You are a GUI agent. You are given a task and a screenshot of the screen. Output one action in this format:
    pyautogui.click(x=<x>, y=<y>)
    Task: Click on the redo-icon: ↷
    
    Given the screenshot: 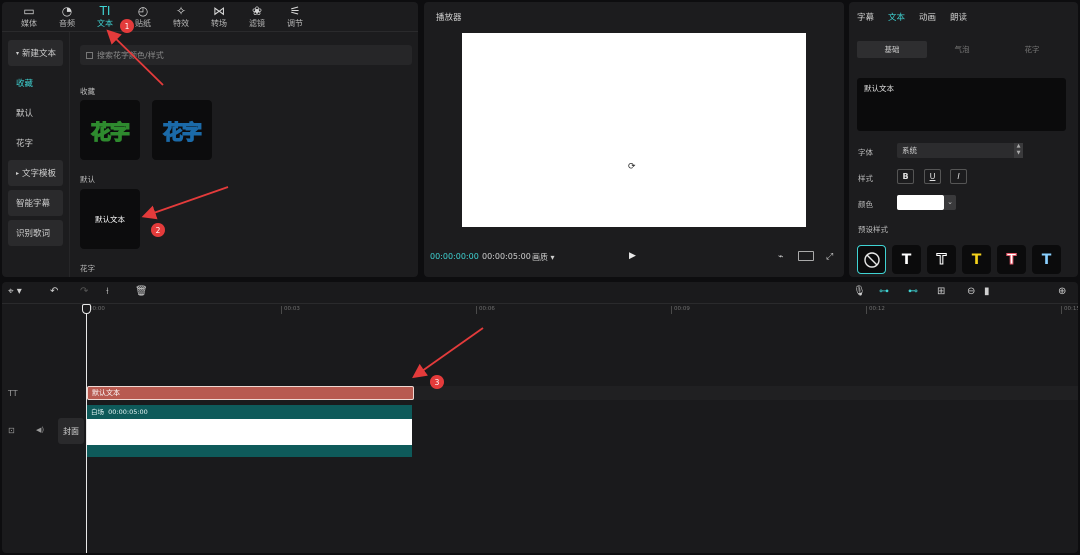 What is the action you would take?
    pyautogui.click(x=84, y=291)
    